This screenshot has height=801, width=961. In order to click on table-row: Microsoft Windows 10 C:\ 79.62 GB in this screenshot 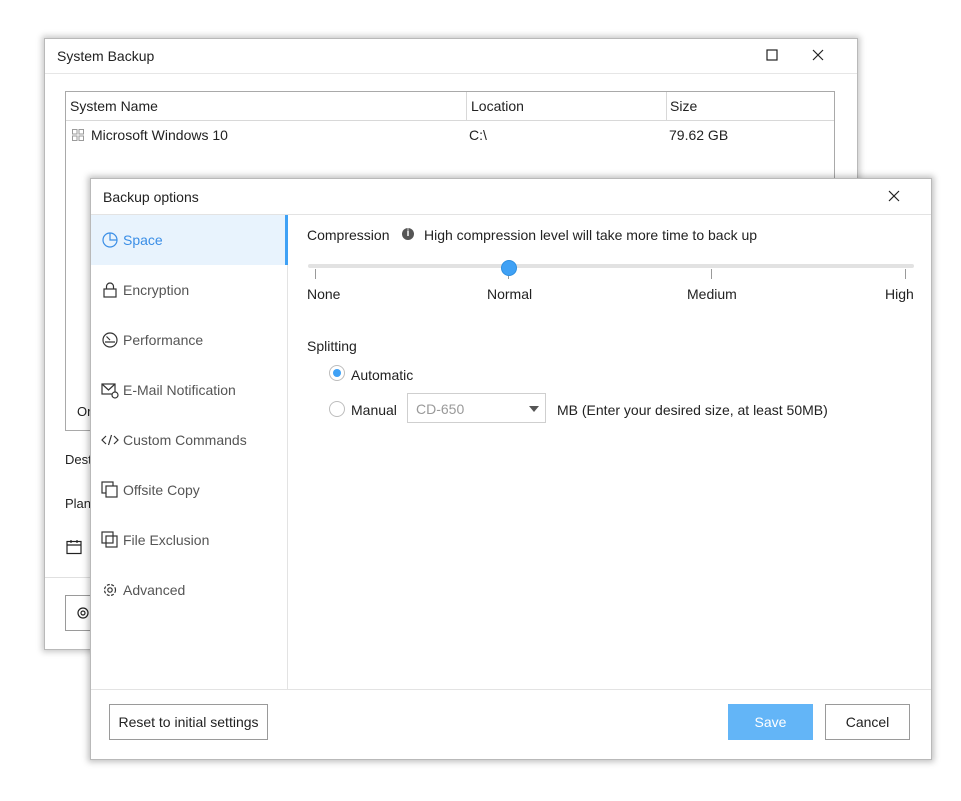, I will do `click(450, 135)`.